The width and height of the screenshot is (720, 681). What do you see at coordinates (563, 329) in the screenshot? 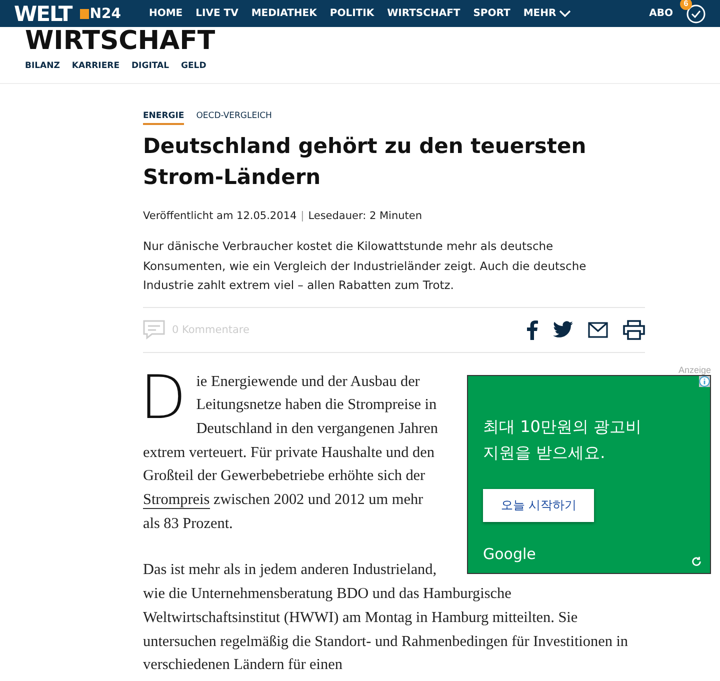
I see `twitter-icon` at bounding box center [563, 329].